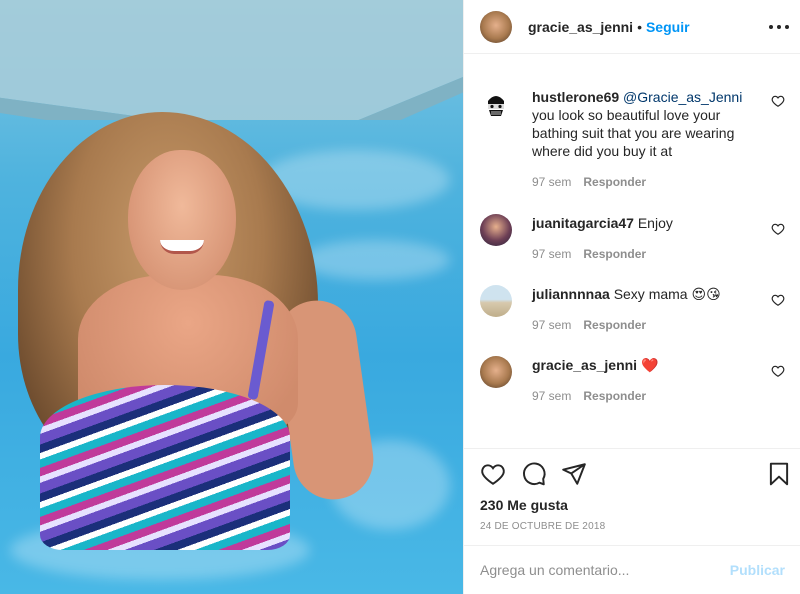 Image resolution: width=800 pixels, height=594 pixels. I want to click on post-actions, so click(632, 473).